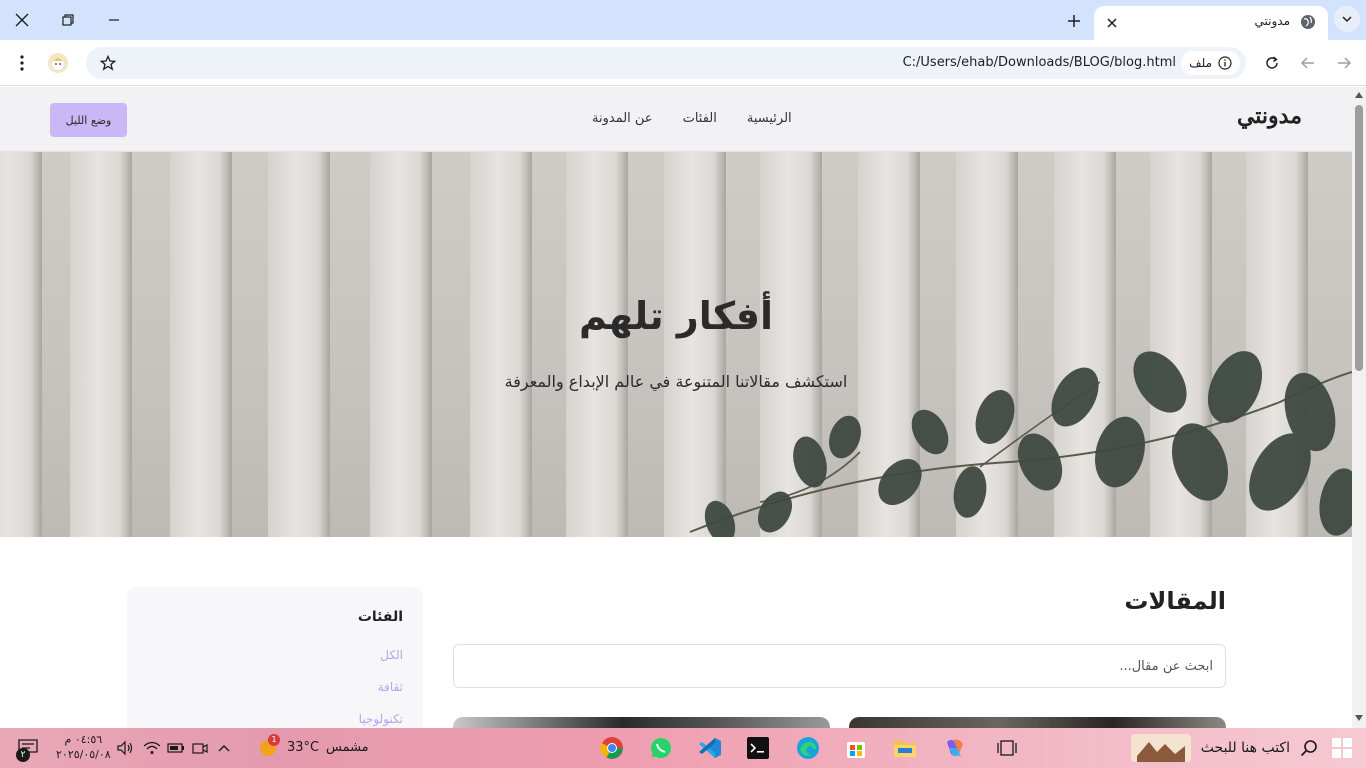 The height and width of the screenshot is (768, 1366). I want to click on scroll-down-arrow-icon, so click(1359, 718).